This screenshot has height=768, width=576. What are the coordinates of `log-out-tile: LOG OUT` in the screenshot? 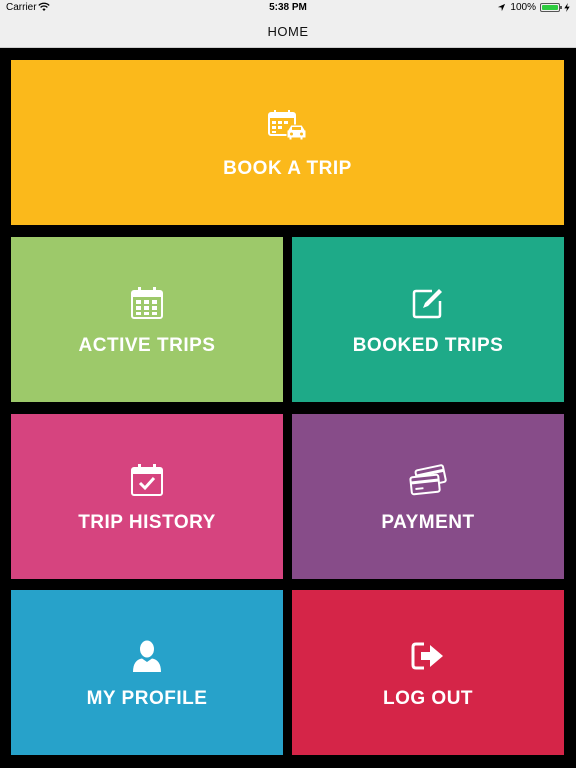 It's located at (428, 672).